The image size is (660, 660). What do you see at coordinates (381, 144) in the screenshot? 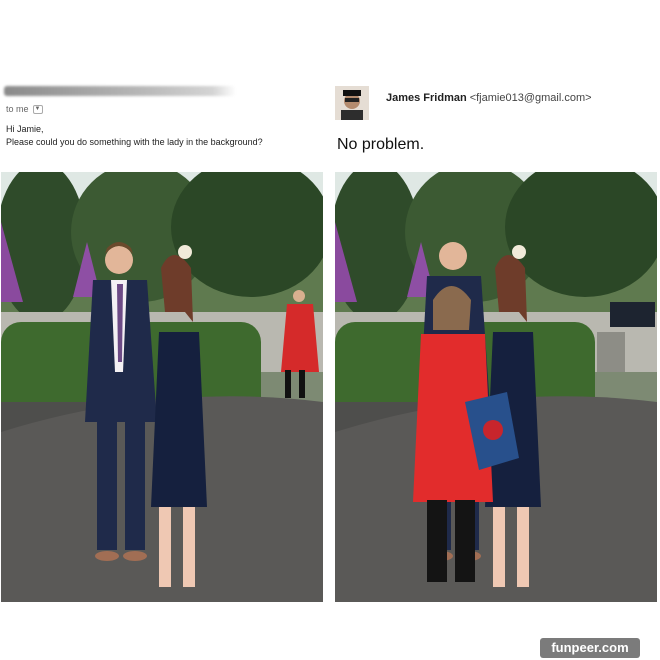
I see `reply-body: No problem.` at bounding box center [381, 144].